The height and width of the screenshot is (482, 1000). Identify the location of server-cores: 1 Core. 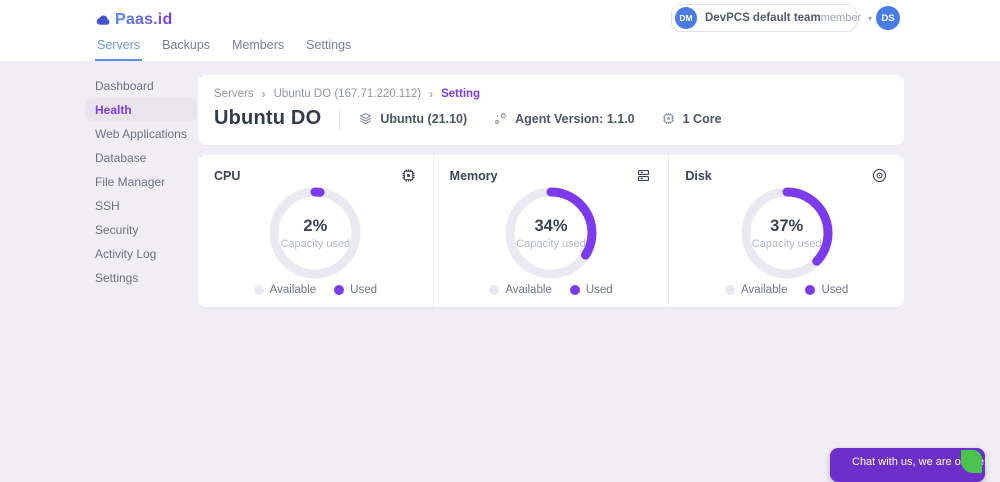
(691, 118).